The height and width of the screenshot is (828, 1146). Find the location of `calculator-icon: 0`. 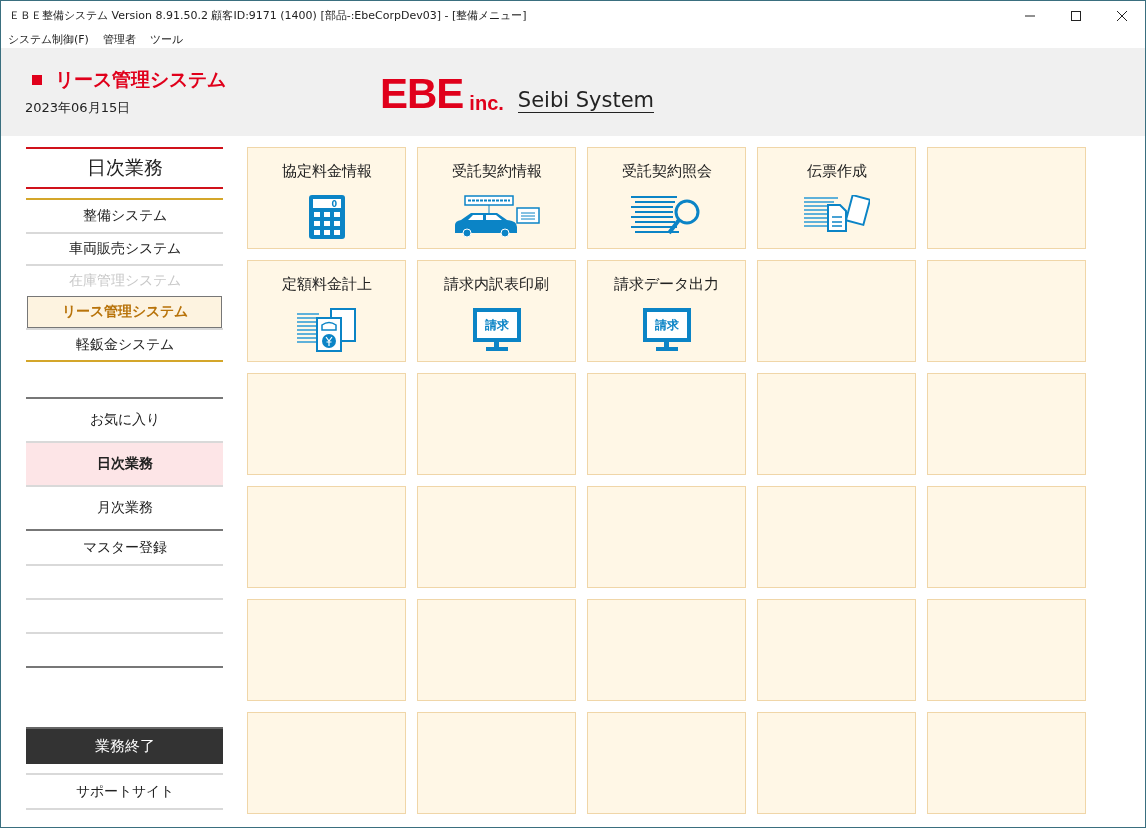

calculator-icon: 0 is located at coordinates (326, 217).